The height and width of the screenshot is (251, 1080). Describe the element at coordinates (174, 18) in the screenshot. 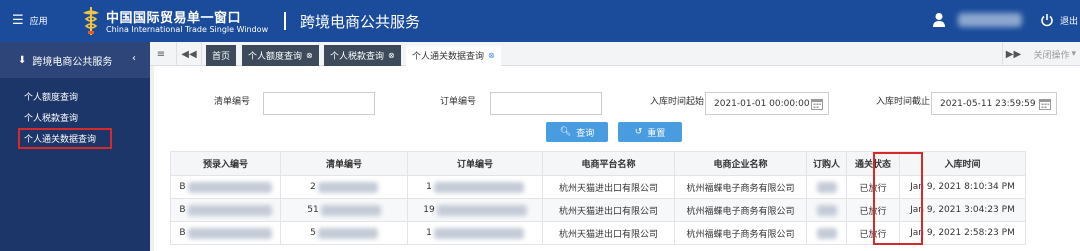

I see `brand-title-cn: 中国国际贸易单一窗口` at that location.